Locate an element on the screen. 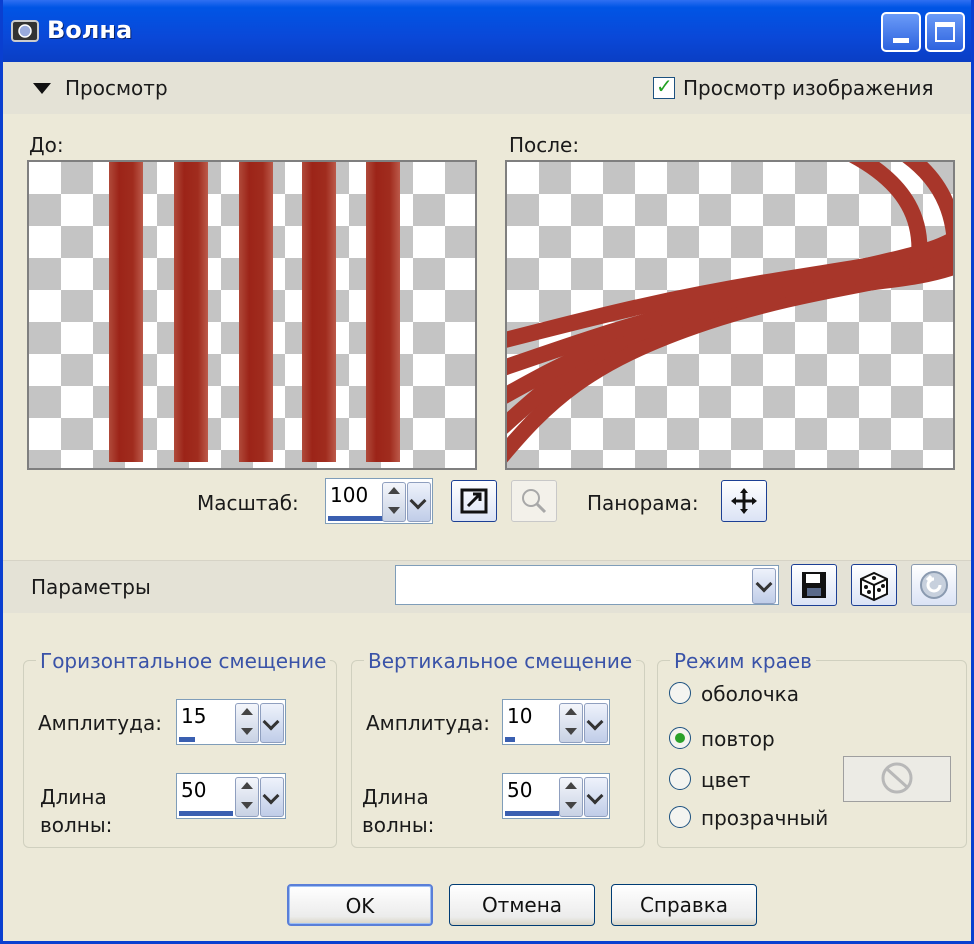  pan-label: Панорама: is located at coordinates (643, 503).